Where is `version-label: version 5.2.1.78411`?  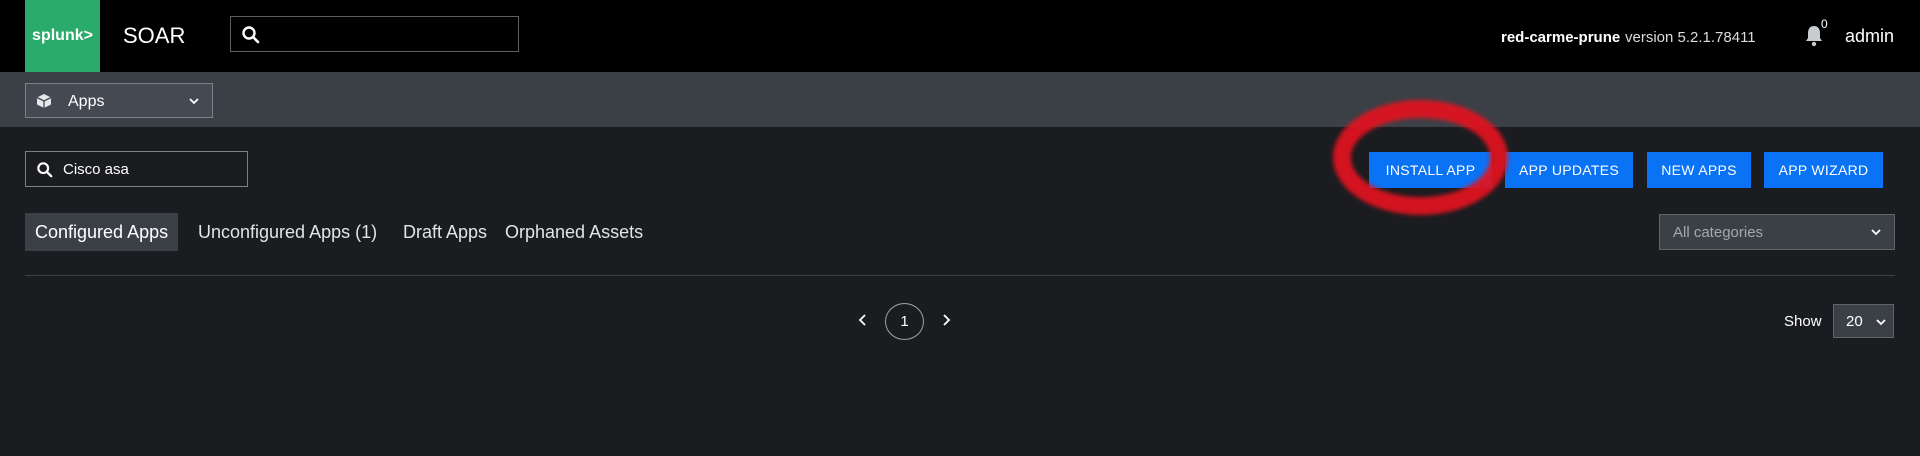 version-label: version 5.2.1.78411 is located at coordinates (1690, 37).